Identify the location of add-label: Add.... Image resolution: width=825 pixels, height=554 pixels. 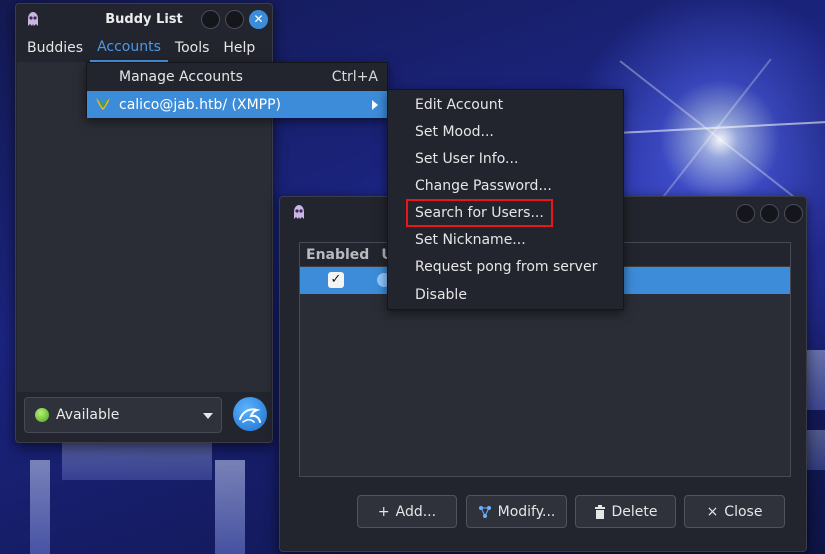
(416, 511).